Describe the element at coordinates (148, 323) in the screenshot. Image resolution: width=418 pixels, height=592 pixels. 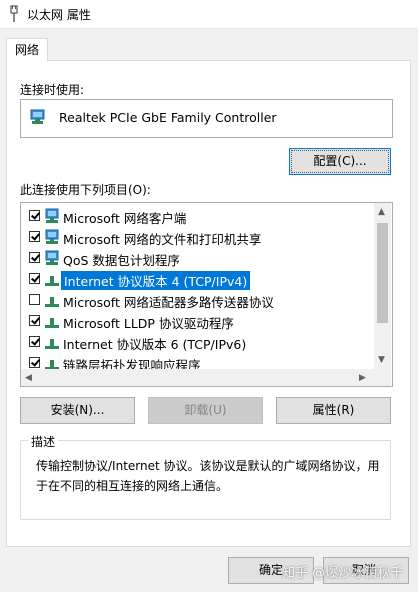
I see `item-label: Microsoft LLDP 协议驱动程序` at that location.